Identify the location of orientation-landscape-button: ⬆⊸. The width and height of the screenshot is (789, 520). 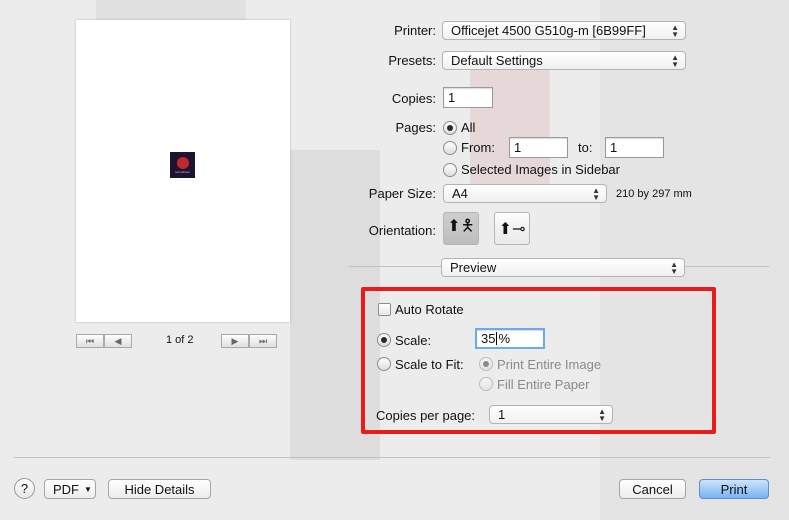
(512, 228).